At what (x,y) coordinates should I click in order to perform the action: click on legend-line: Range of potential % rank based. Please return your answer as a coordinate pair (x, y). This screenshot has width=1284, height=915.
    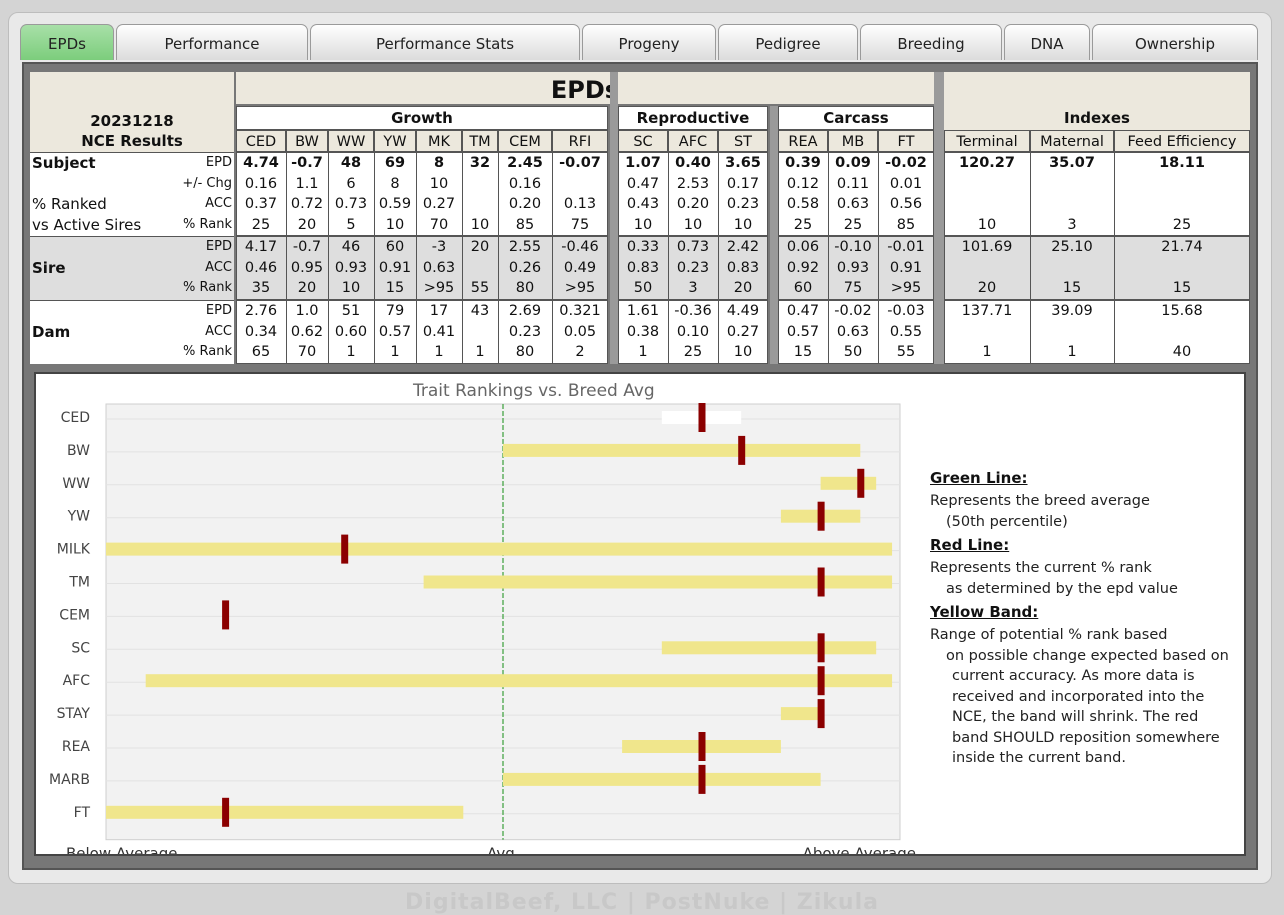
    Looking at the image, I should click on (1049, 635).